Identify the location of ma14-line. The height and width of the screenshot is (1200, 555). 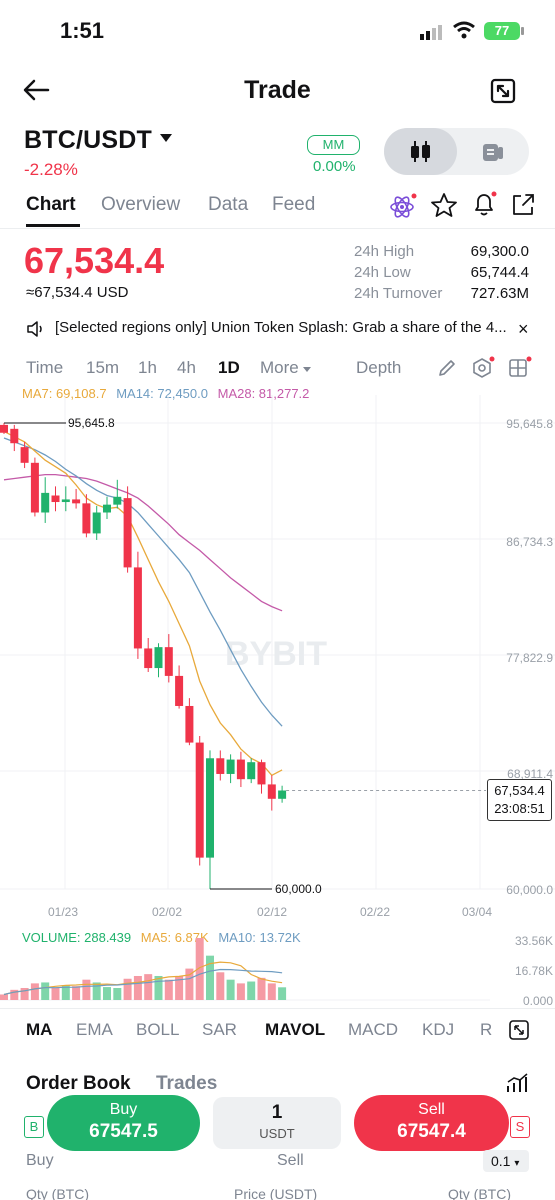
(143, 582).